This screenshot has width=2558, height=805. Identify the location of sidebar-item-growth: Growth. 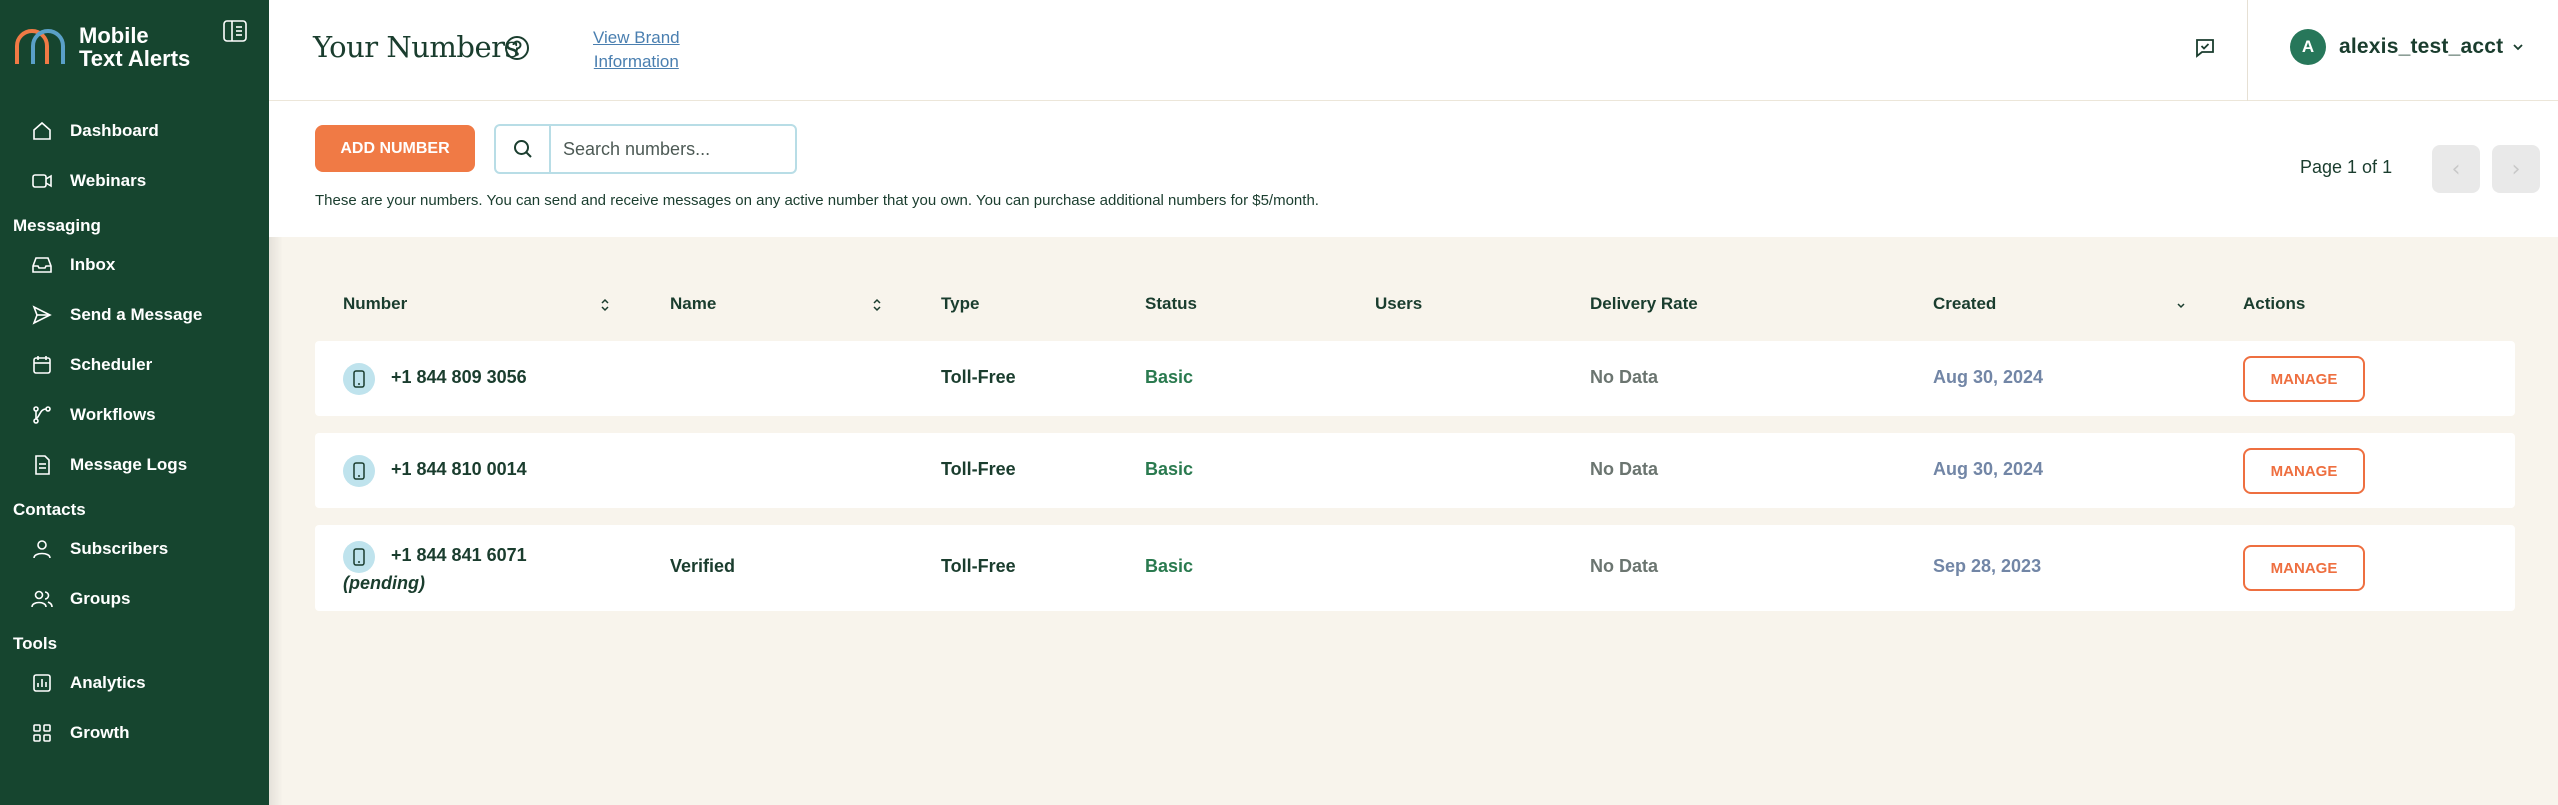
(134, 733).